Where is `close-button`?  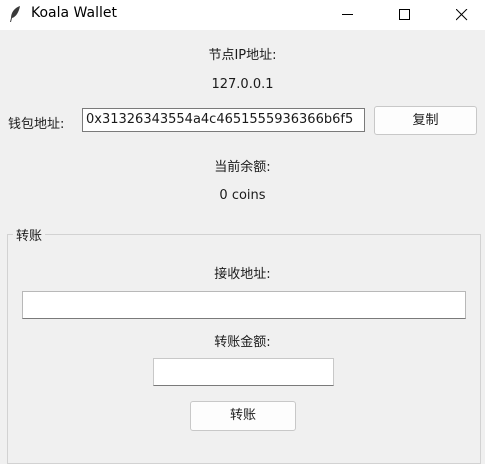 close-button is located at coordinates (462, 15).